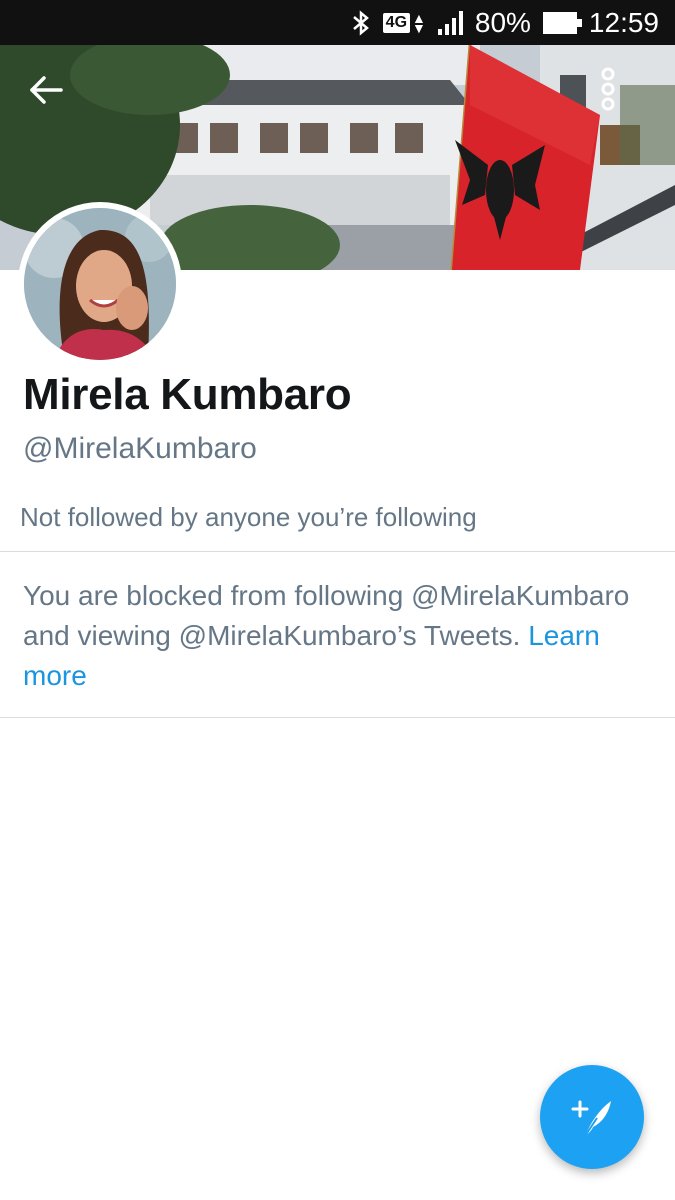  What do you see at coordinates (608, 89) in the screenshot?
I see `more-vertical-icon` at bounding box center [608, 89].